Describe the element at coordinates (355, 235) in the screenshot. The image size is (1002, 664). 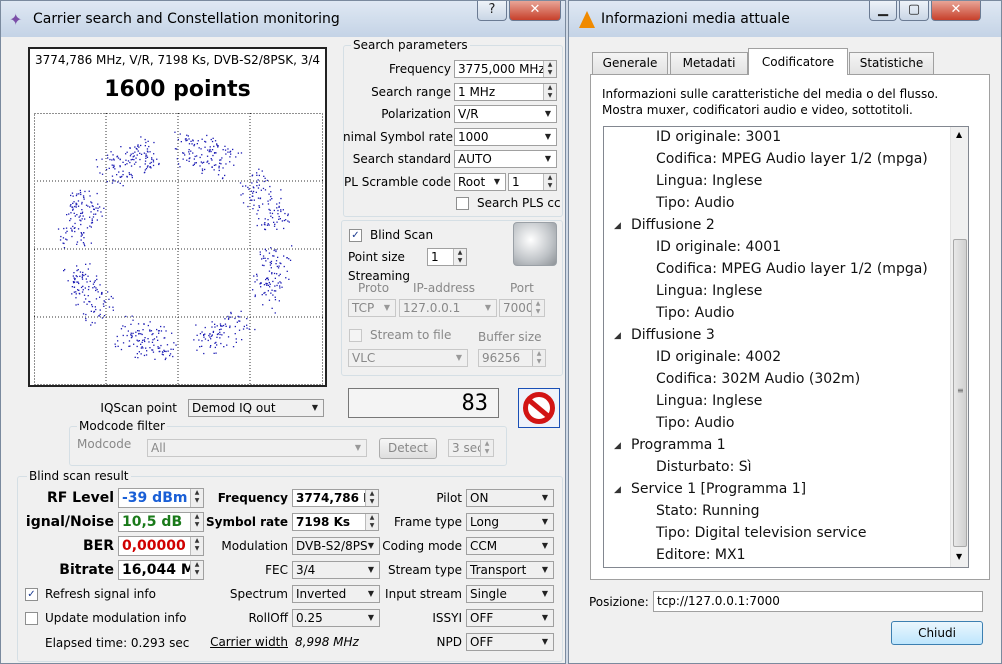
I see `blind-scan-checkbox: ✓` at that location.